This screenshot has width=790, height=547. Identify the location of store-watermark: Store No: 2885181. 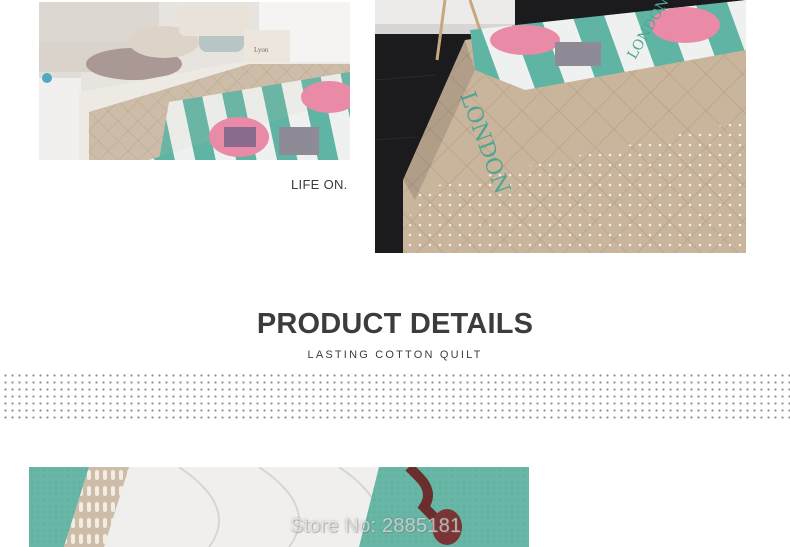
(376, 526).